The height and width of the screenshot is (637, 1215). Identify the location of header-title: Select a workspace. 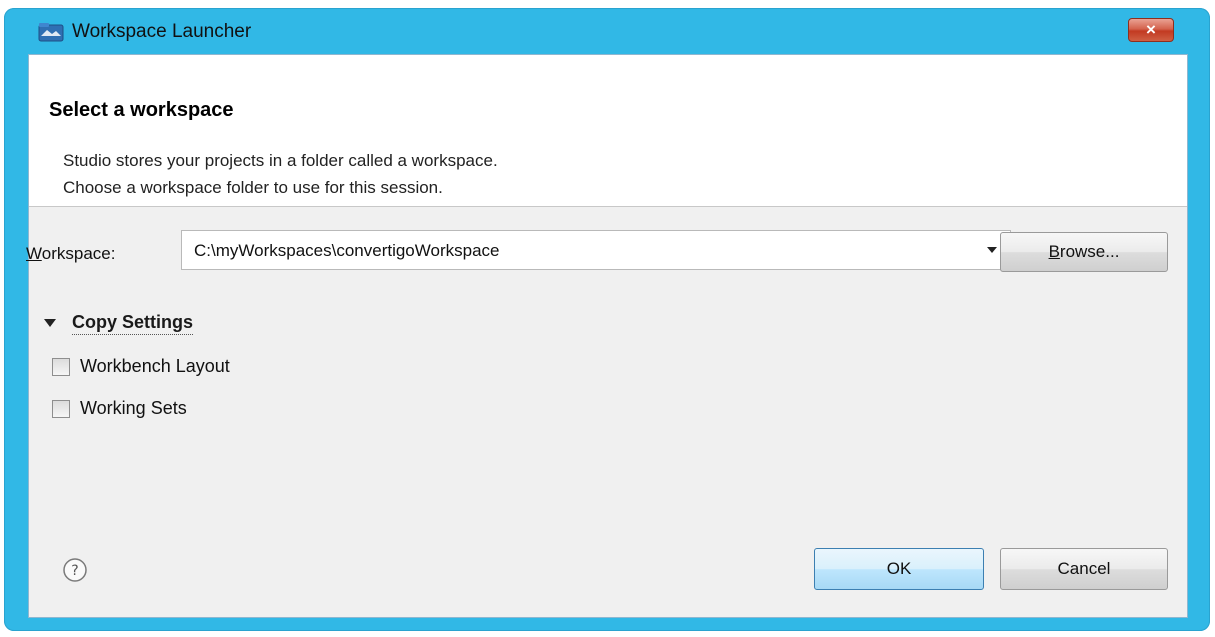
(141, 110).